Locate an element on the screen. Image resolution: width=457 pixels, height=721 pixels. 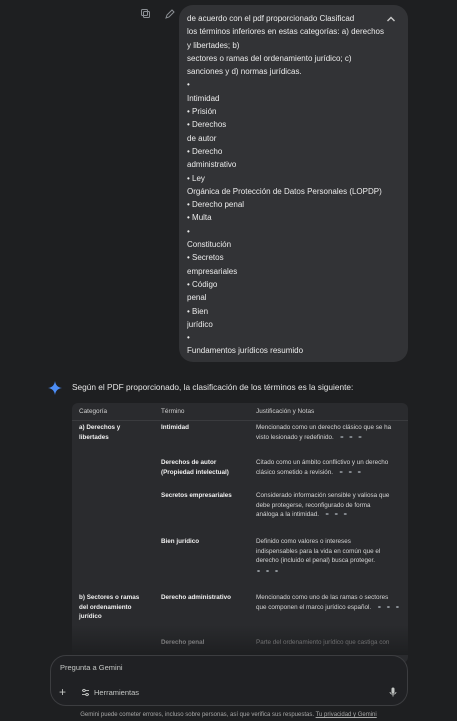
term-cell: (Propiedad intelectual) is located at coordinates (195, 472).